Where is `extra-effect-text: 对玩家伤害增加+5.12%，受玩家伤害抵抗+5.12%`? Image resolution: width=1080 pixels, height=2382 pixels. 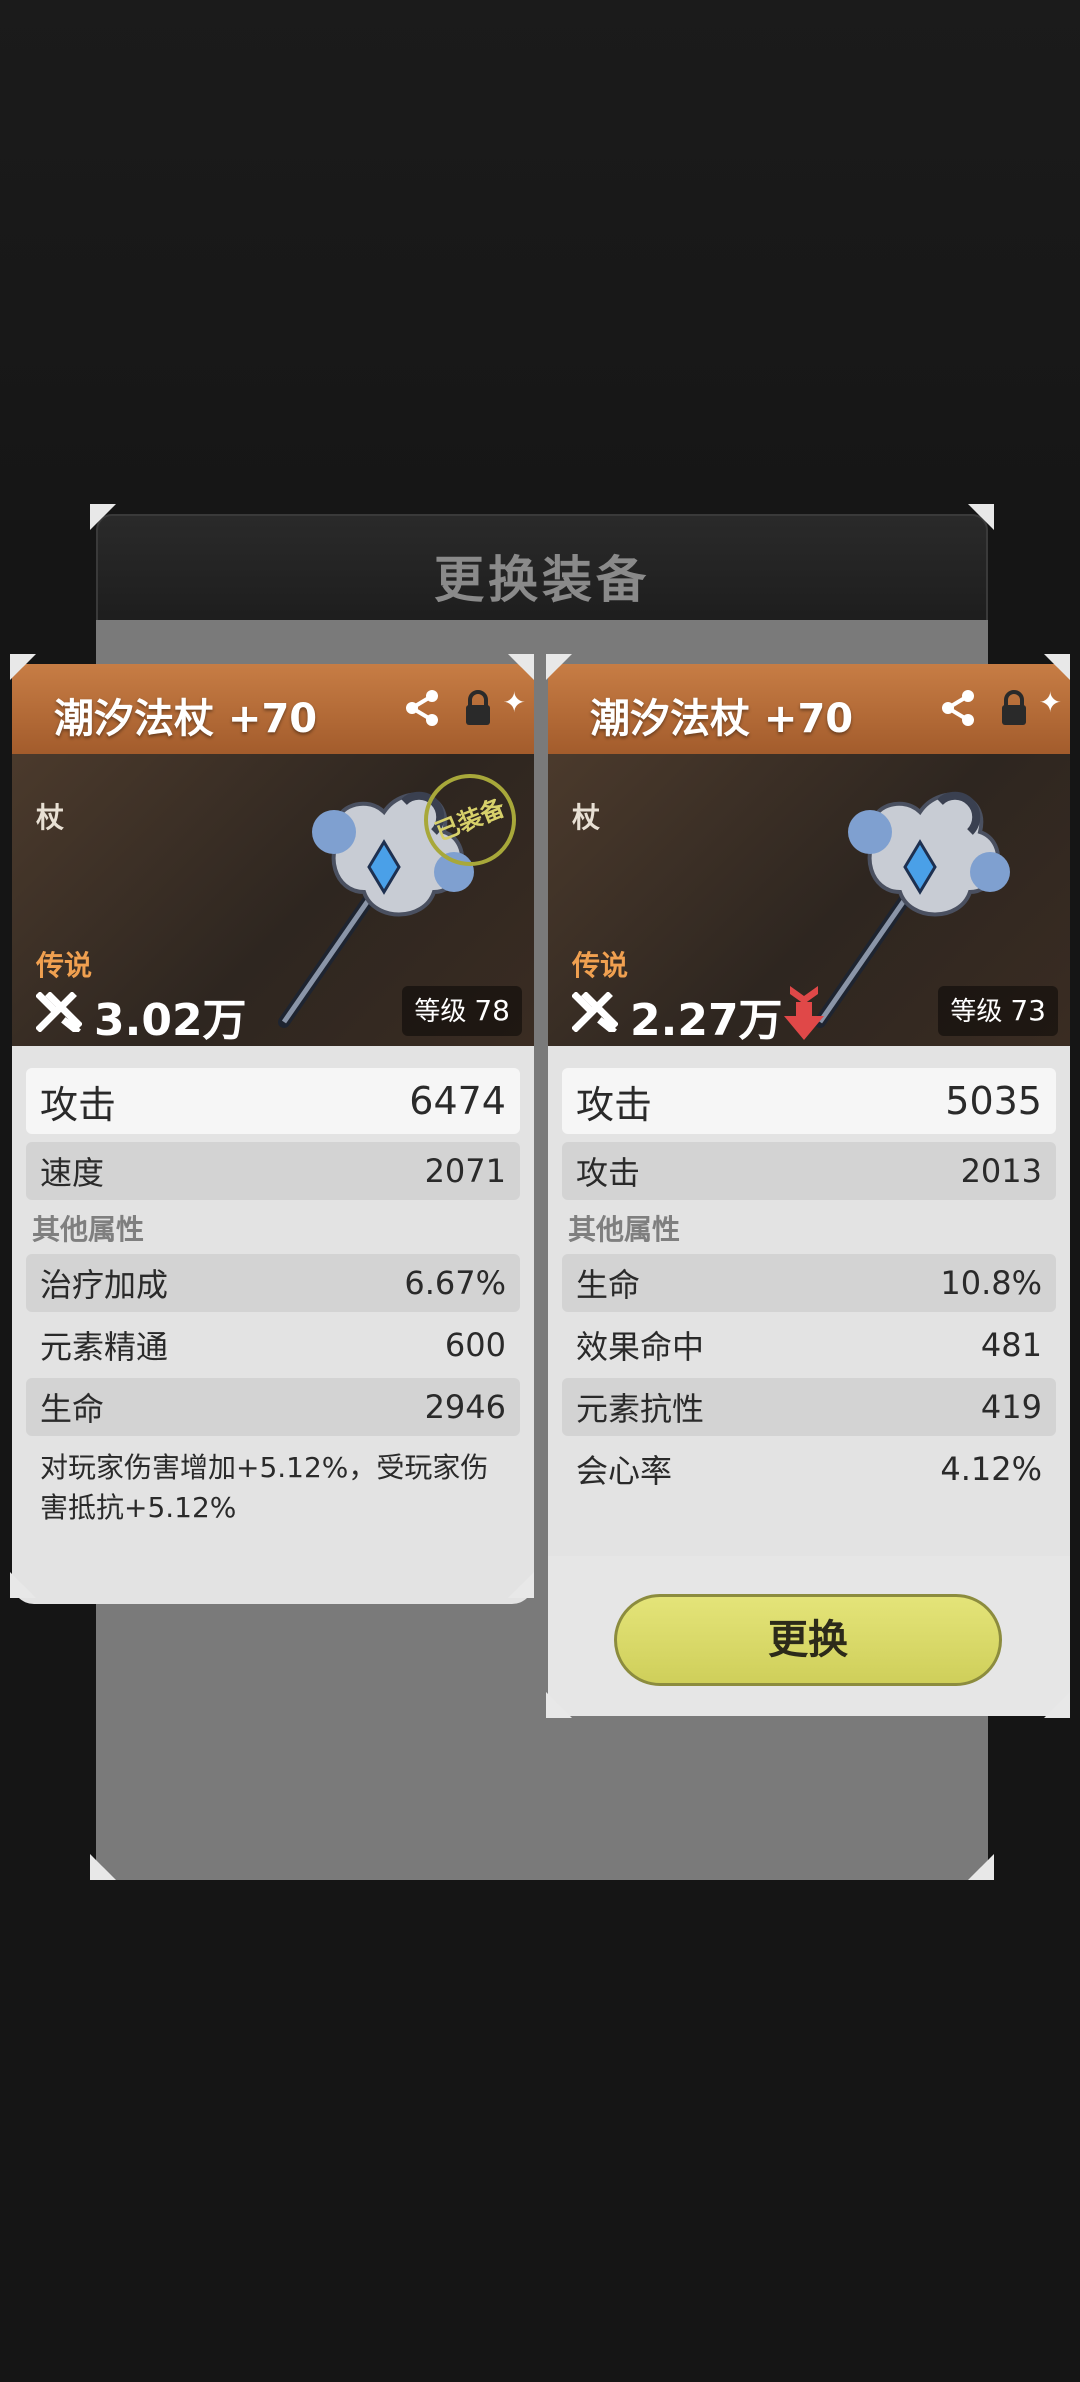
extra-effect-text: 对玩家伤害增加+5.12%，受玩家伤害抵抗+5.12% is located at coordinates (264, 1487).